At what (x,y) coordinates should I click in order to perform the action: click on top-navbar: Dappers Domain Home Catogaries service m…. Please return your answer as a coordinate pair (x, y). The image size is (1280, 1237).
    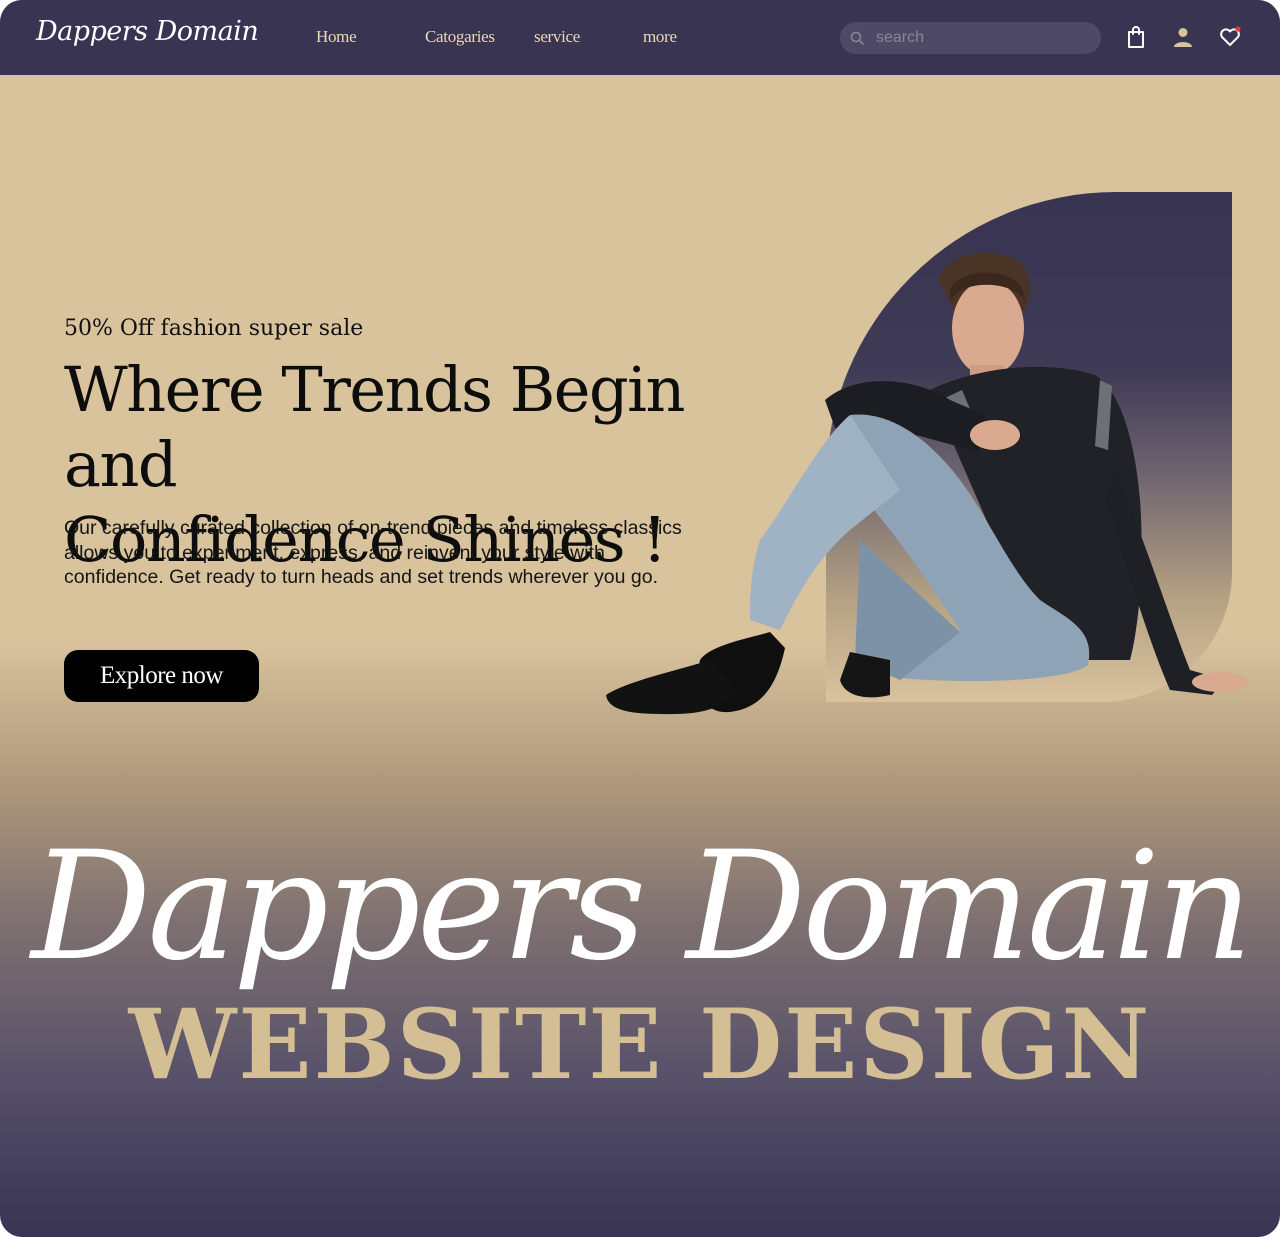
    Looking at the image, I should click on (640, 37).